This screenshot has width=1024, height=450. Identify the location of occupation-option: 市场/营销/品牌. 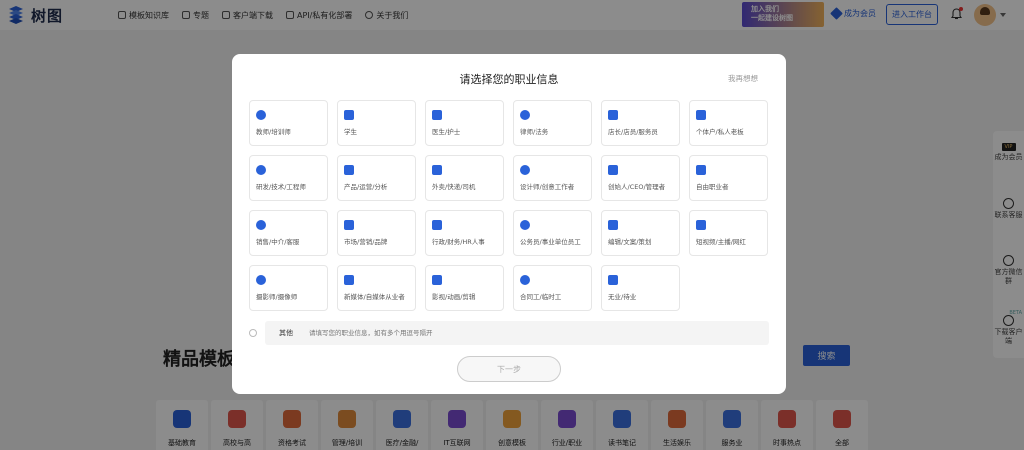
(376, 233).